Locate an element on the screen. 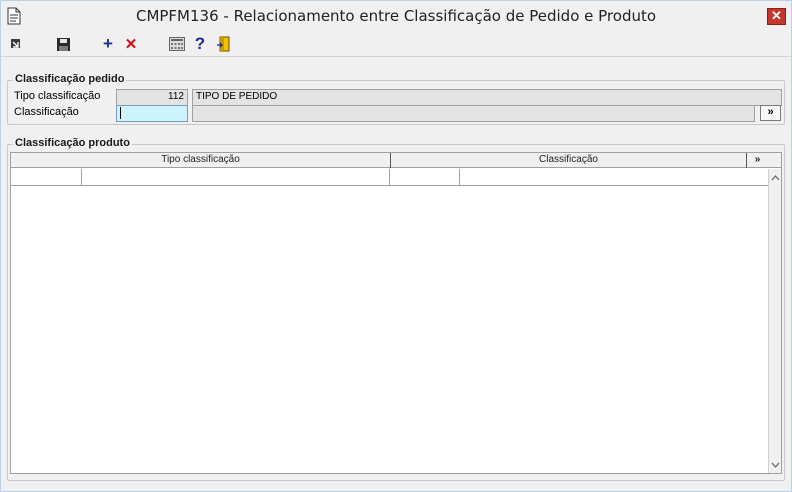  calculator-icon is located at coordinates (177, 44).